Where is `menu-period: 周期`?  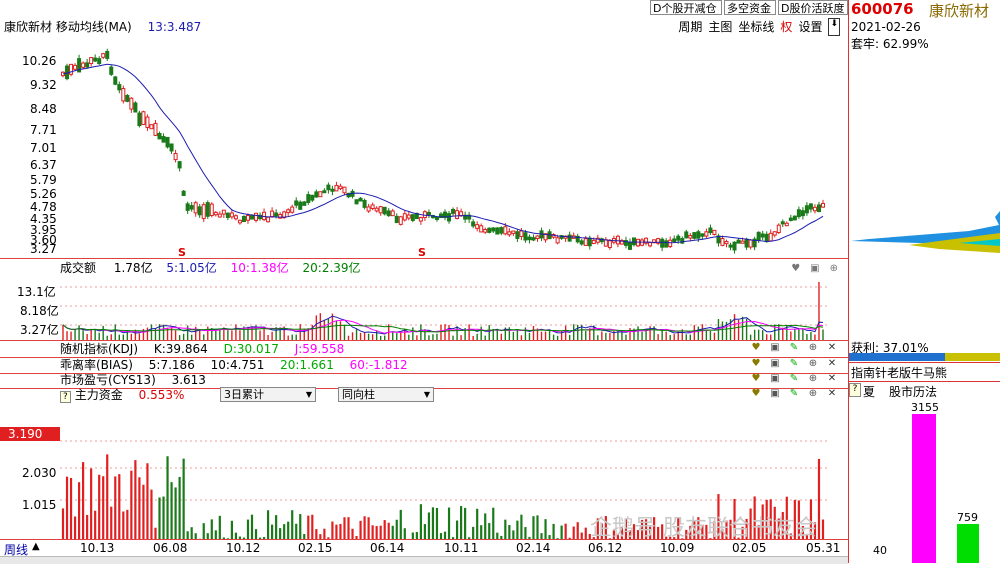 menu-period: 周期 is located at coordinates (690, 27).